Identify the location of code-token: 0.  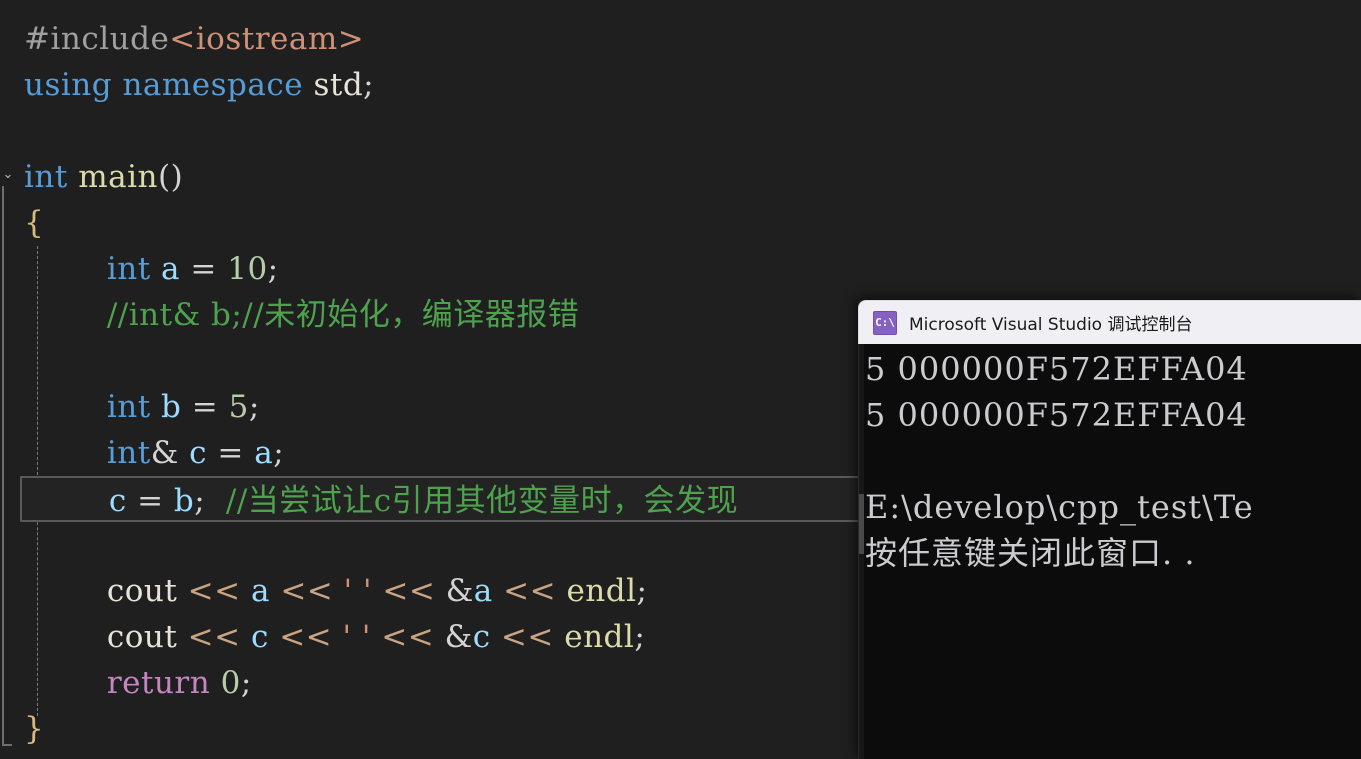
(230, 683).